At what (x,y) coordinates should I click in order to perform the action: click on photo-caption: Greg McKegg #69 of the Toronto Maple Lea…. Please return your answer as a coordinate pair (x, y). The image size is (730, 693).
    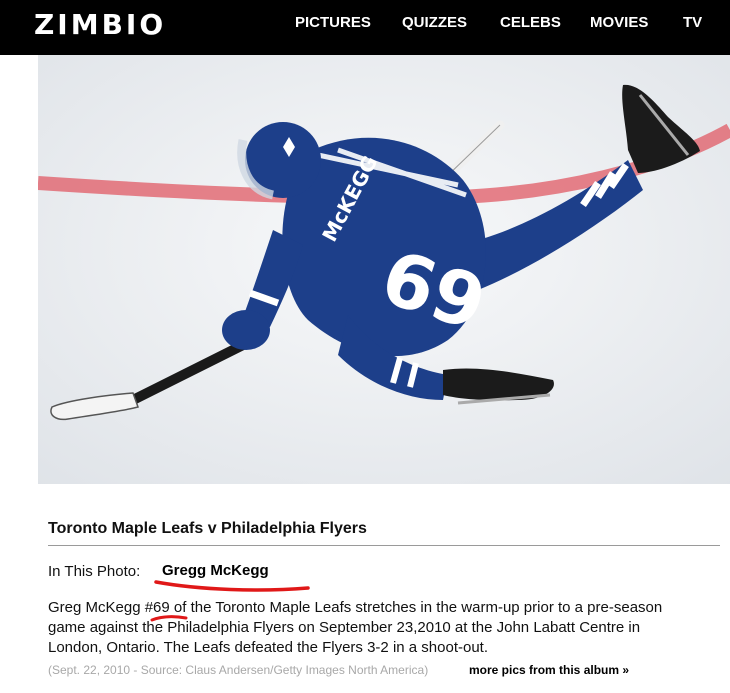
    Looking at the image, I should click on (388, 628).